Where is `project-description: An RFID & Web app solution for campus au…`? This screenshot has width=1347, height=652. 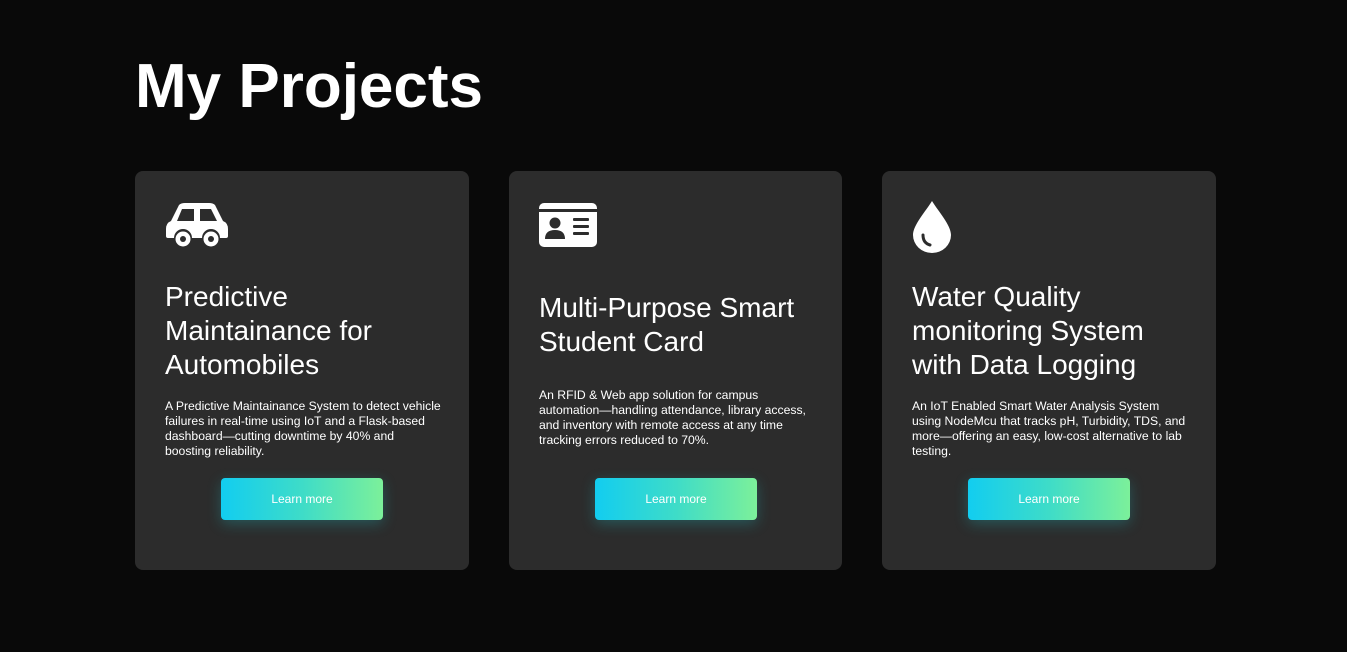
project-description: An RFID & Web app solution for campus au… is located at coordinates (672, 417).